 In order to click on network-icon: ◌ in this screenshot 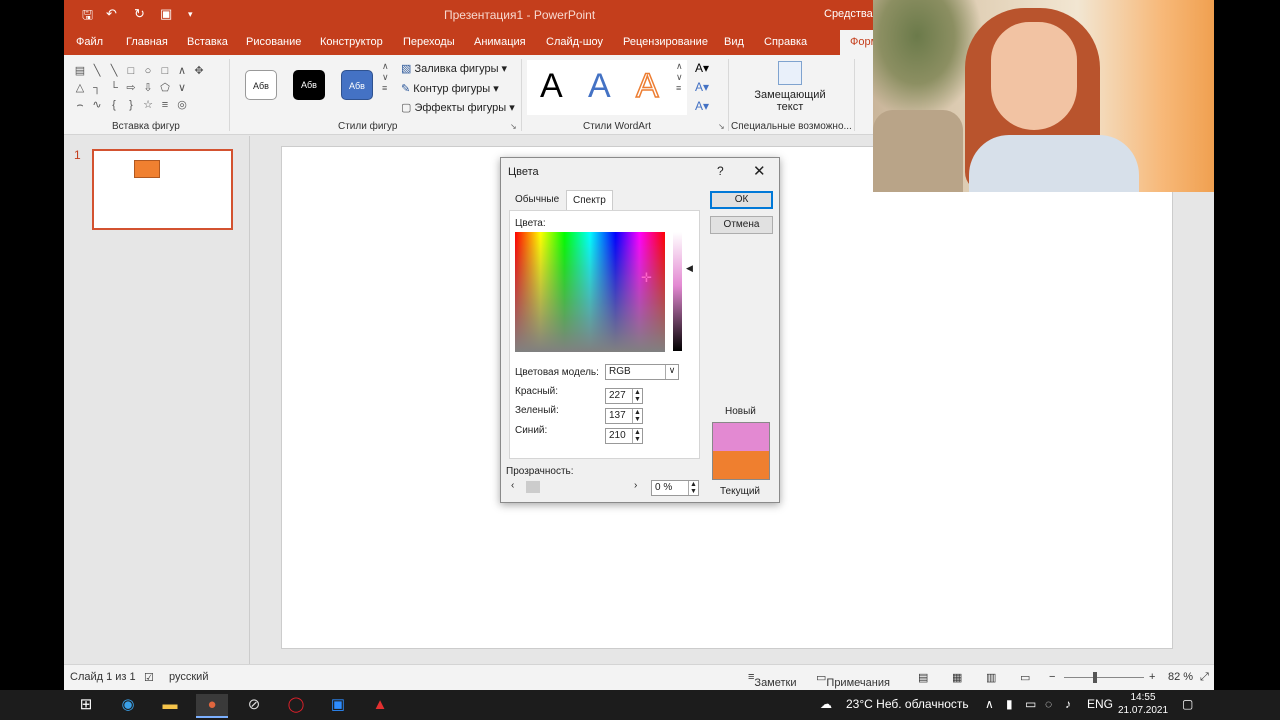, I will do `click(1048, 704)`.